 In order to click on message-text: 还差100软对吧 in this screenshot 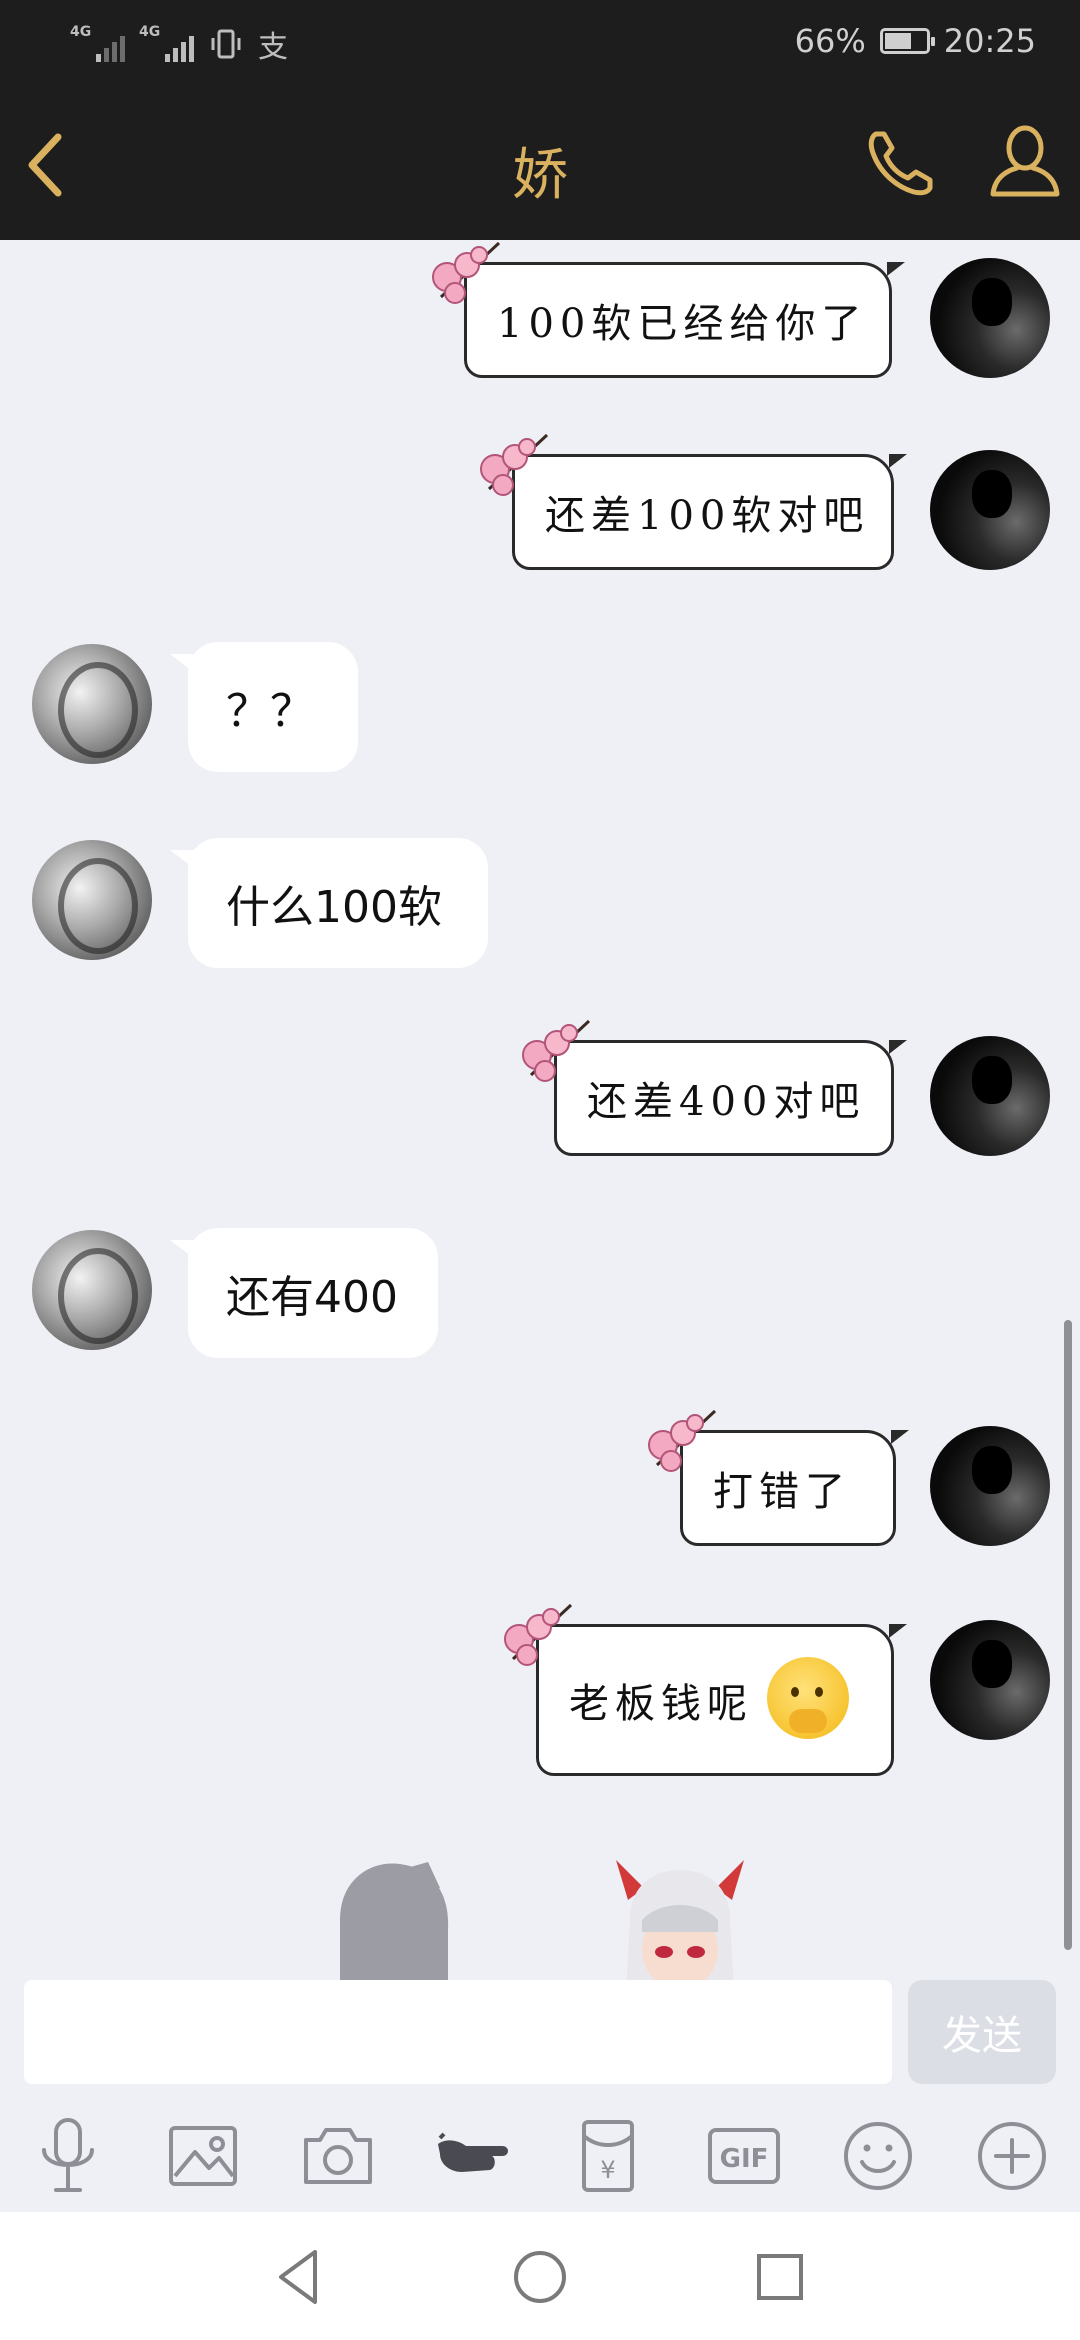, I will do `click(707, 516)`.